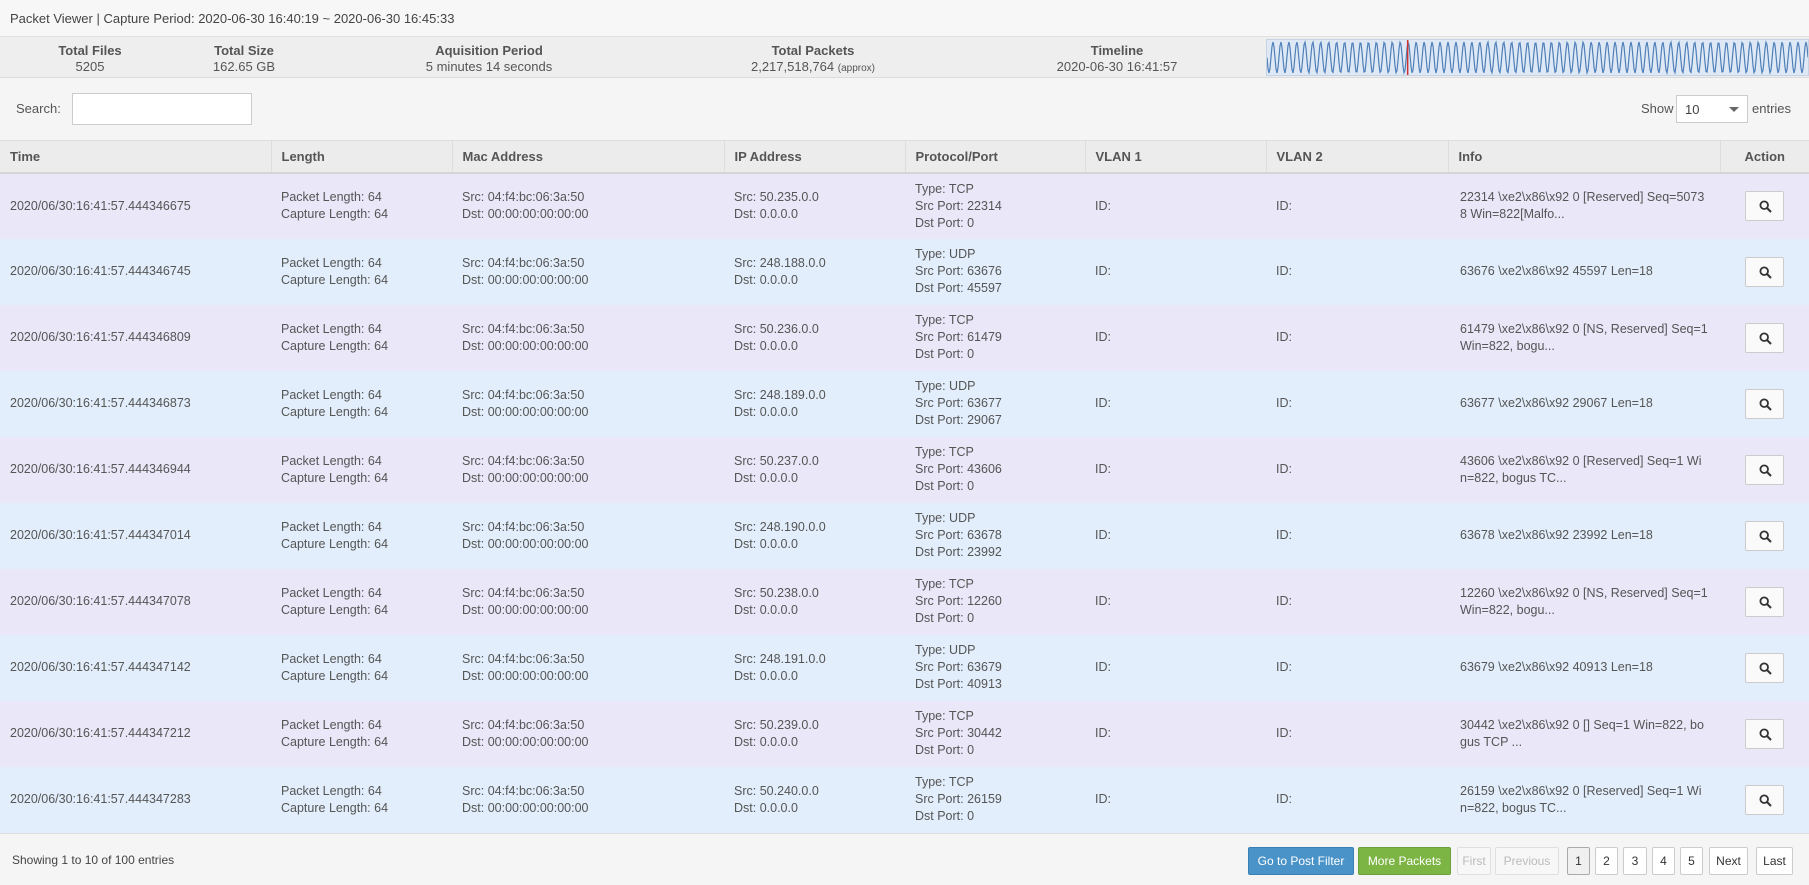  What do you see at coordinates (1404, 860) in the screenshot?
I see `more-packets-button: More Packets` at bounding box center [1404, 860].